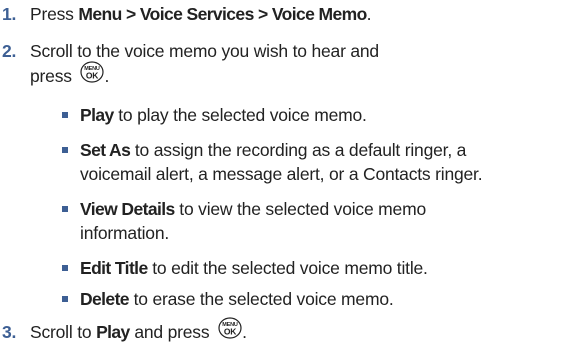  What do you see at coordinates (114, 268) in the screenshot?
I see `option-edit-title-label: Edit Title` at bounding box center [114, 268].